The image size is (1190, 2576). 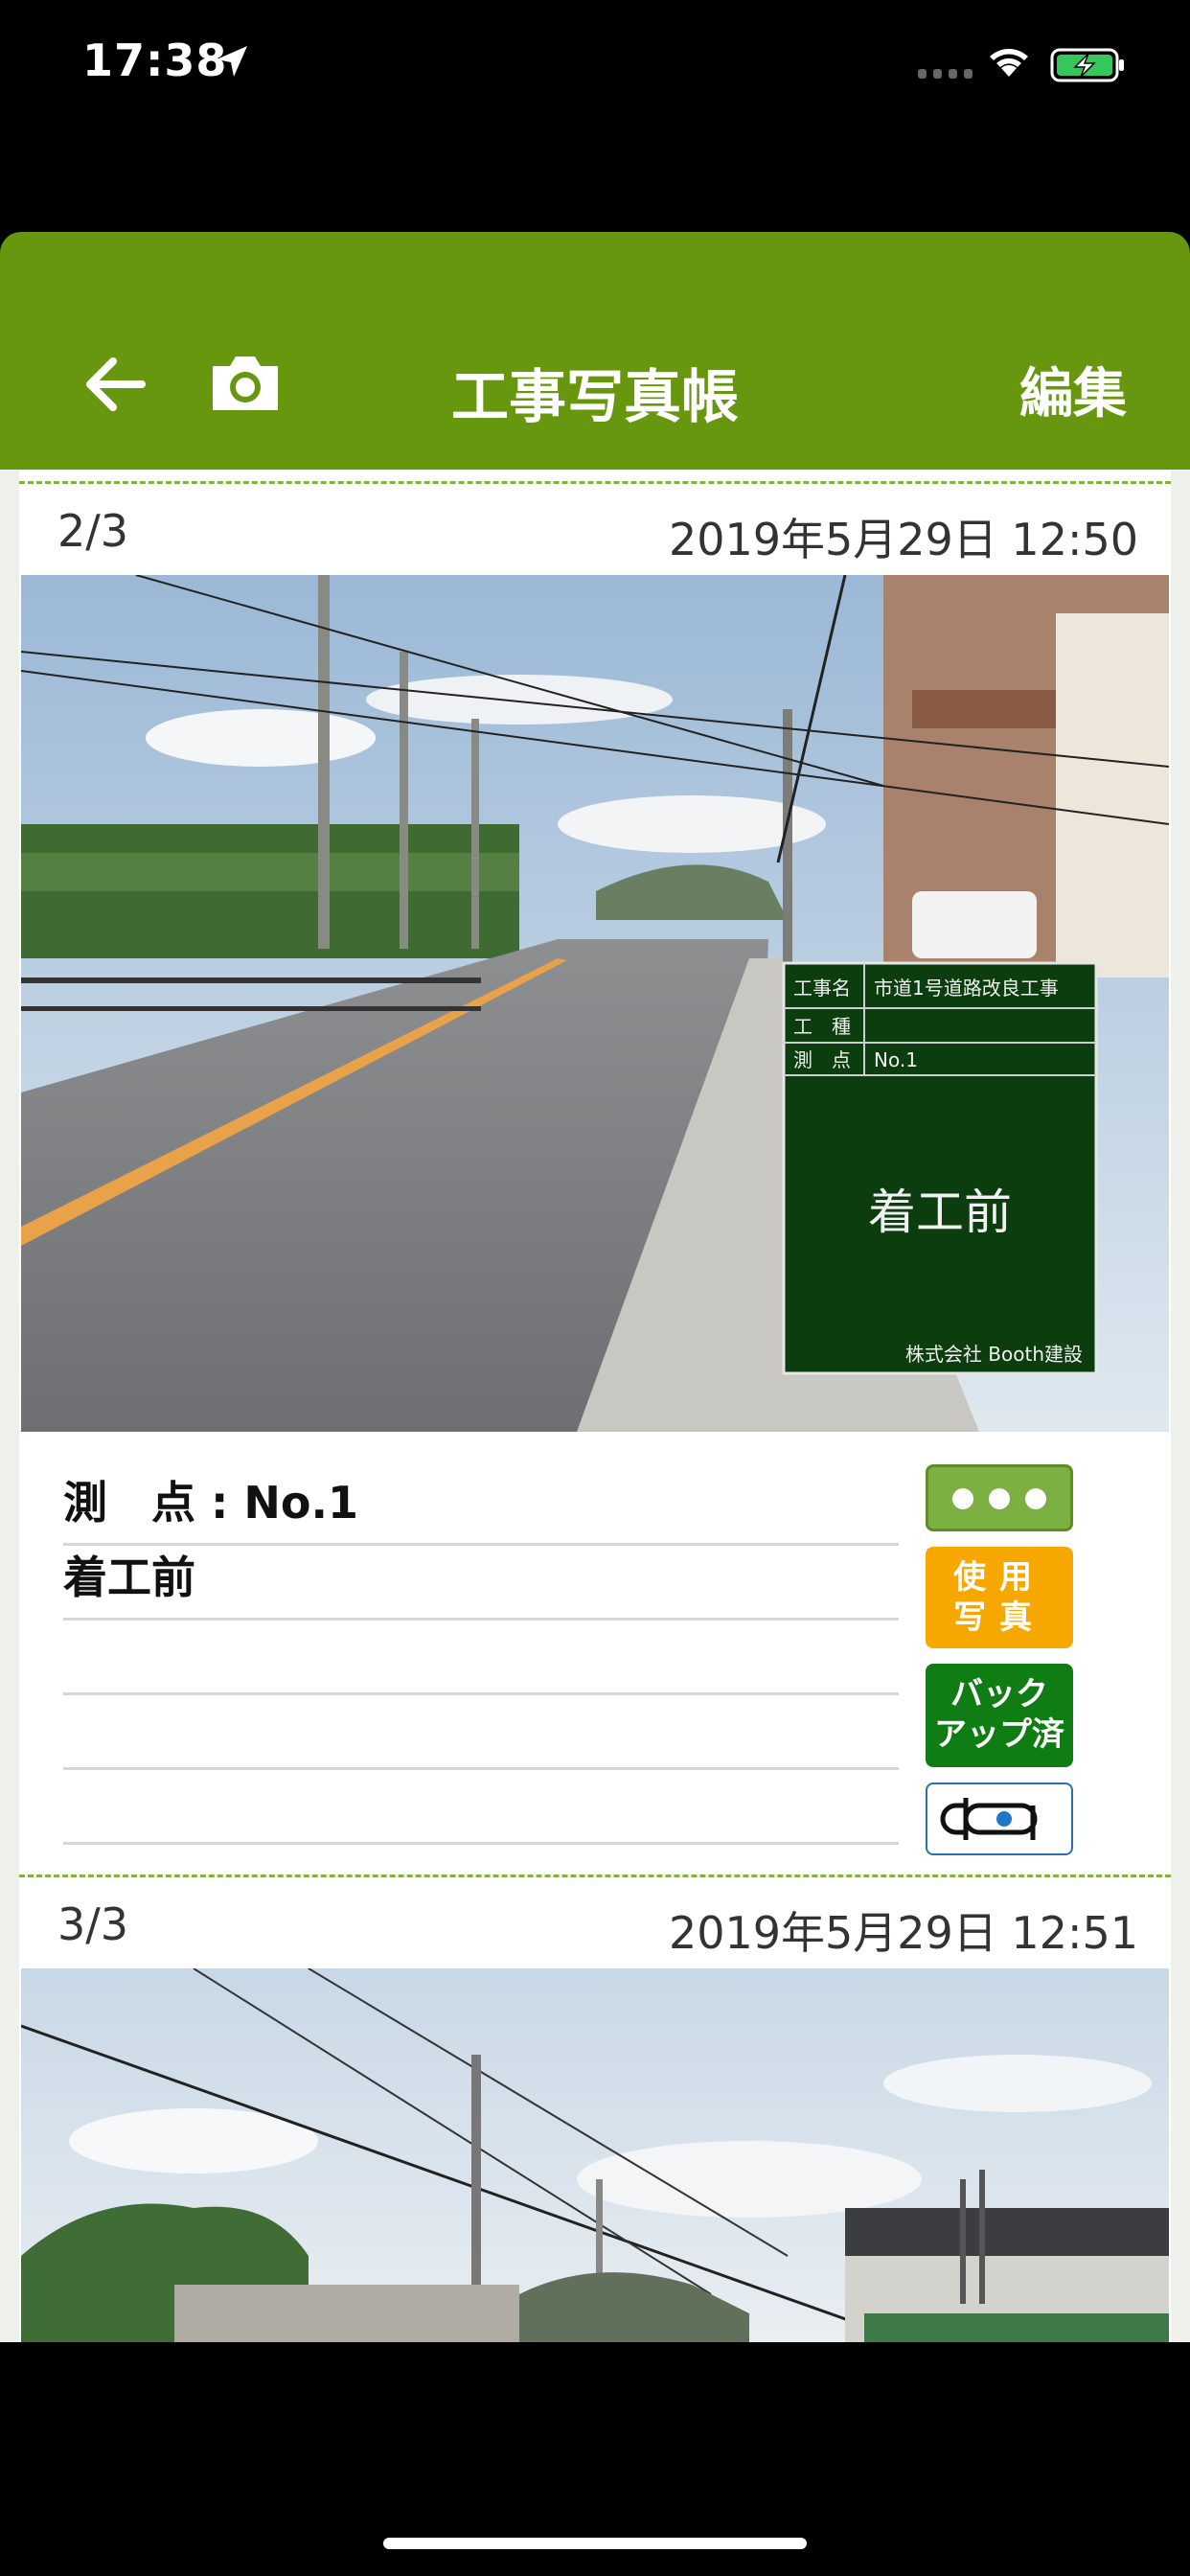 What do you see at coordinates (595, 532) in the screenshot?
I see `photo-entry-header: 2/3 2019年5月29日 12:50` at bounding box center [595, 532].